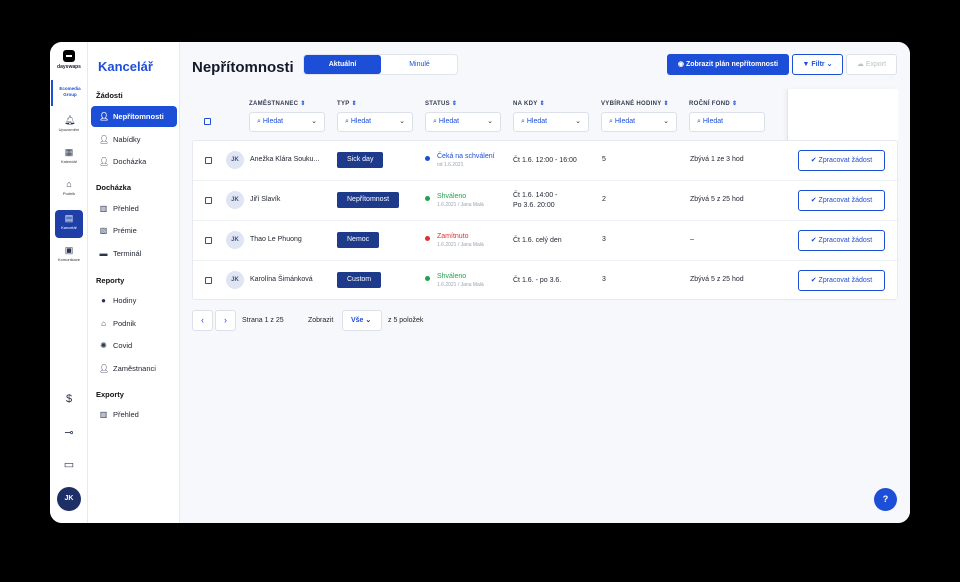 The height and width of the screenshot is (582, 960). Describe the element at coordinates (69, 67) in the screenshot. I see `brand-name: dayswaps` at that location.